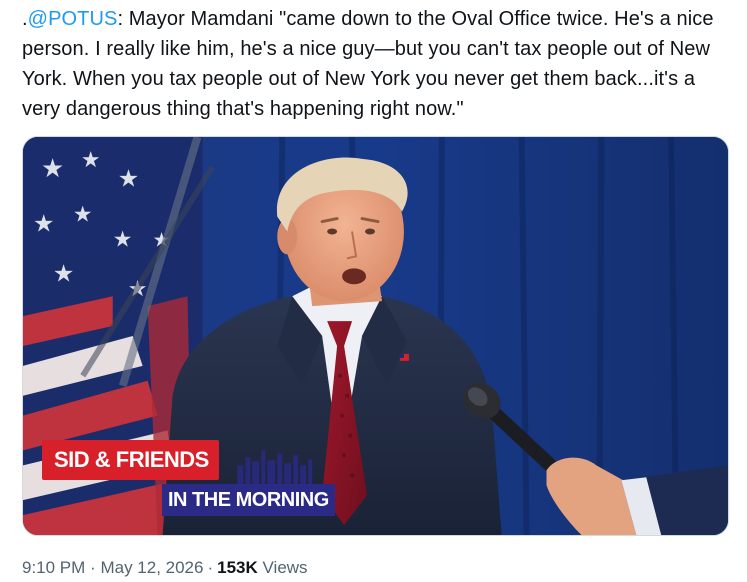 The image size is (747, 582). Describe the element at coordinates (152, 567) in the screenshot. I see `tweet-date: May 12, 2026` at that location.